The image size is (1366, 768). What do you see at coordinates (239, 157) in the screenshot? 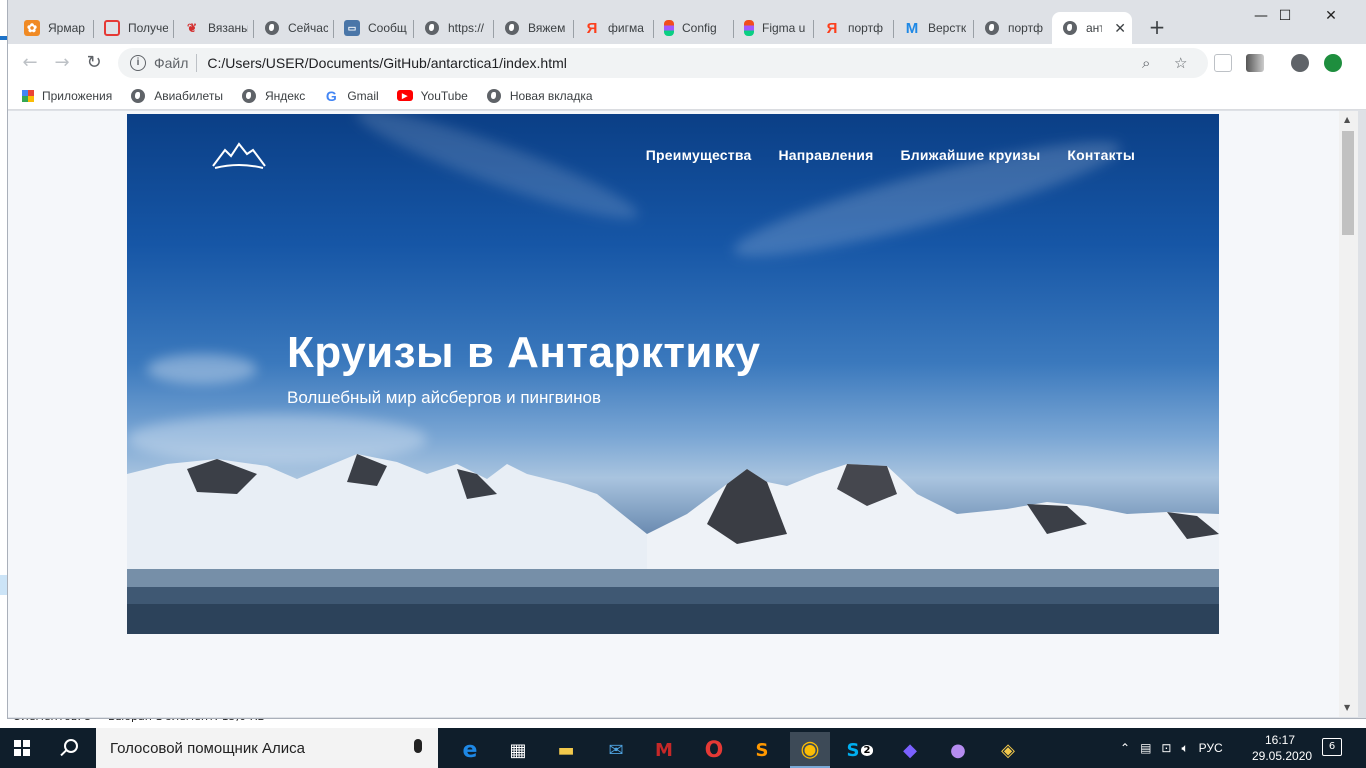
I see `mountain-logo-icon` at bounding box center [239, 157].